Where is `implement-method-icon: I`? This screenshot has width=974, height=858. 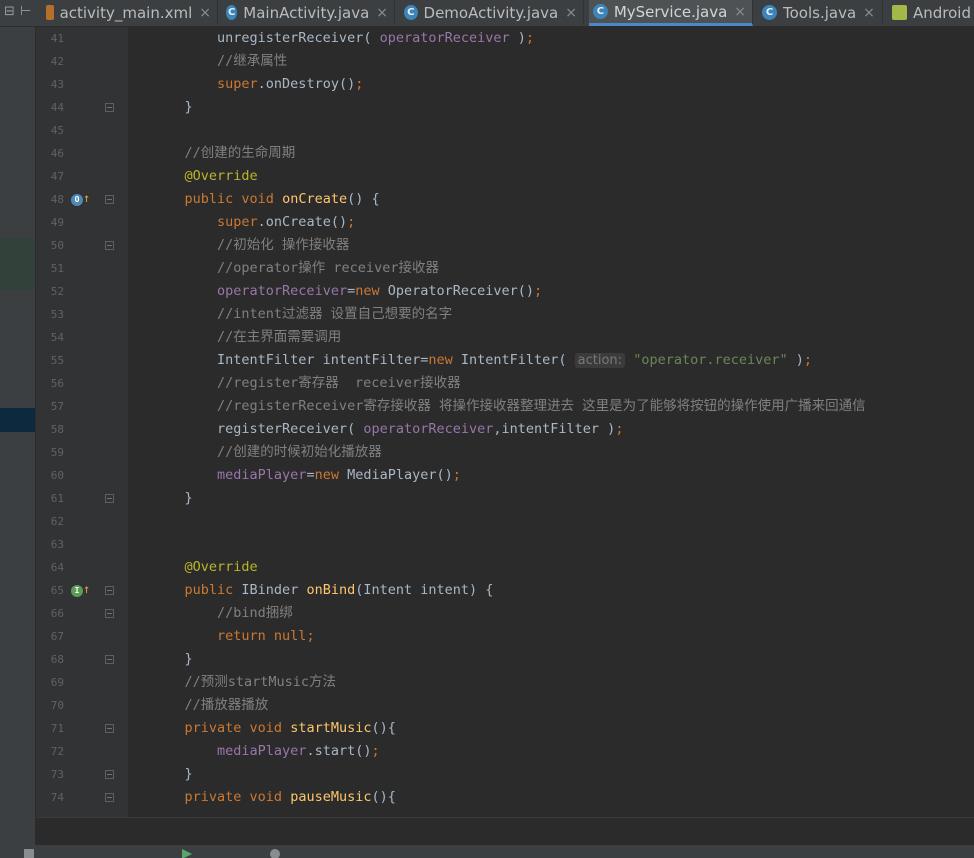 implement-method-icon: I is located at coordinates (77, 591).